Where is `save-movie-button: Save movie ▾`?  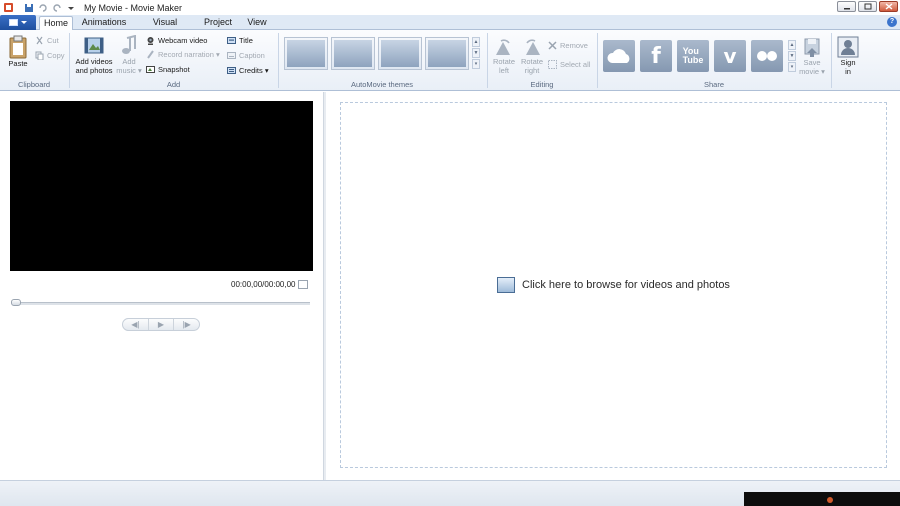 save-movie-button: Save movie ▾ is located at coordinates (812, 56).